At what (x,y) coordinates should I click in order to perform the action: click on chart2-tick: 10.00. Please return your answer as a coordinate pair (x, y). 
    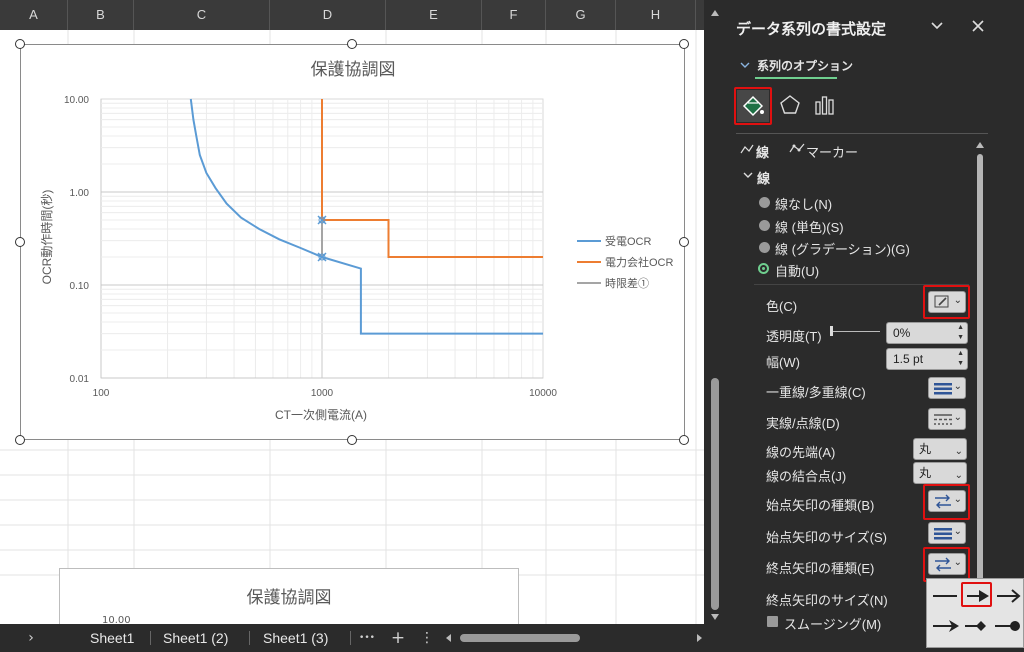
    Looking at the image, I should click on (116, 619).